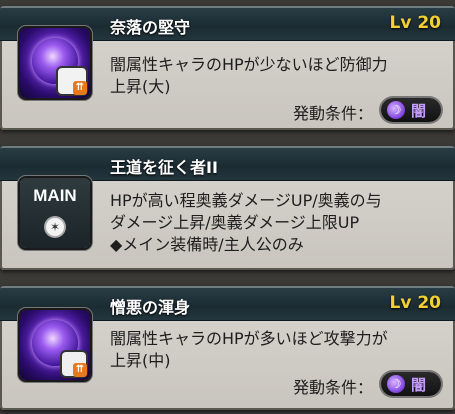 This screenshot has height=414, width=455. Describe the element at coordinates (150, 307) in the screenshot. I see `skill-name: 憎悪の渾身` at that location.